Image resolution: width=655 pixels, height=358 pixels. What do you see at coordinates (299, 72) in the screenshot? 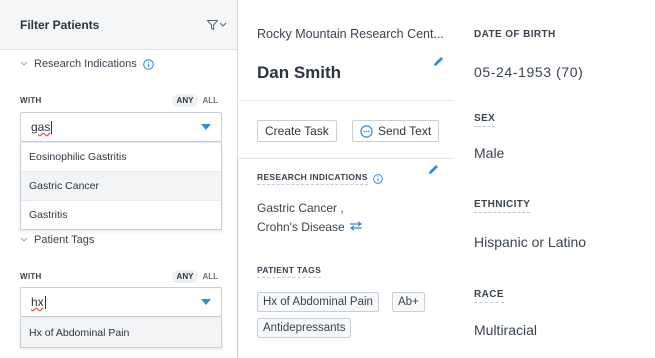
I see `patient-name: Dan Smith` at bounding box center [299, 72].